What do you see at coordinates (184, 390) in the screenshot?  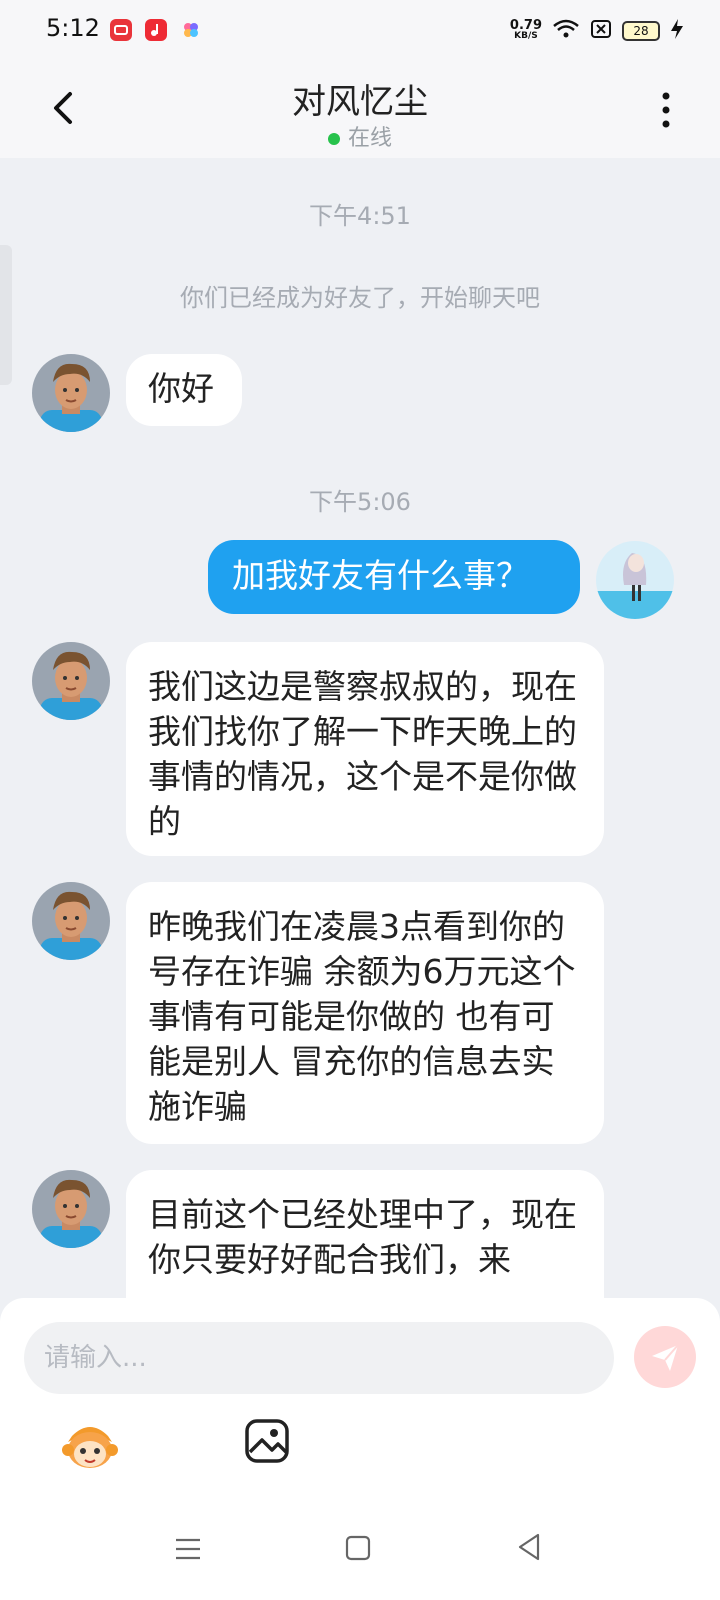 I see `incoming-message: 你好` at bounding box center [184, 390].